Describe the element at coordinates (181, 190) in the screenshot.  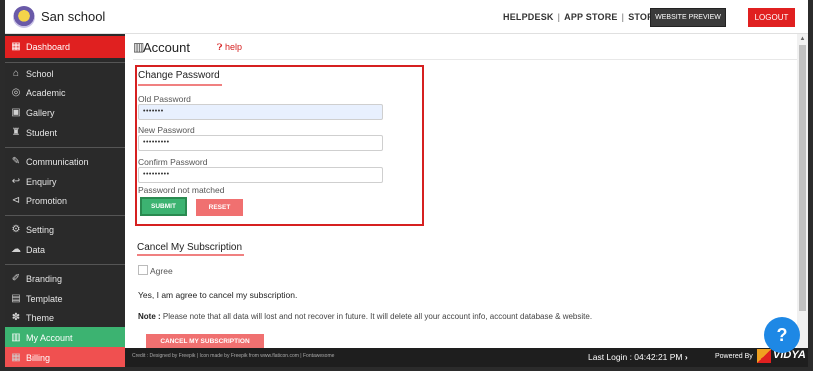
I see `password-error-message: Password not matched` at that location.